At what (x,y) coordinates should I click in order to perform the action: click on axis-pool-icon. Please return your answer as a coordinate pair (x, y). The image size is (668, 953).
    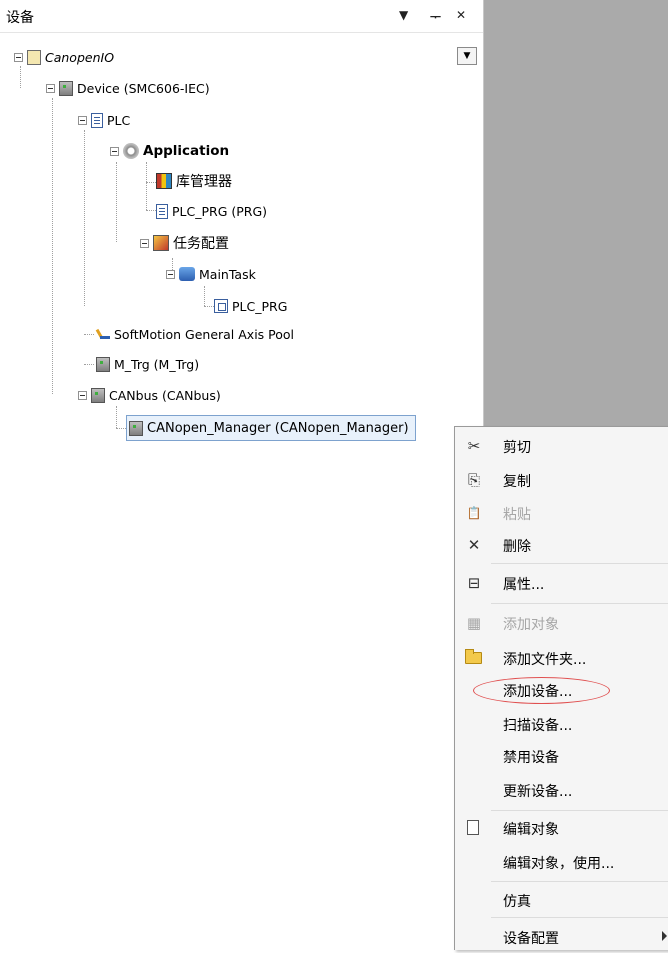
    Looking at the image, I should click on (103, 334).